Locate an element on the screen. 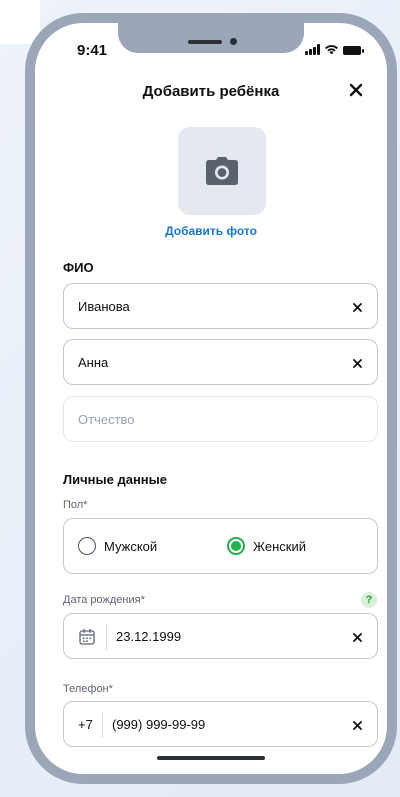 This screenshot has height=797, width=400. signal-icon is located at coordinates (312, 49).